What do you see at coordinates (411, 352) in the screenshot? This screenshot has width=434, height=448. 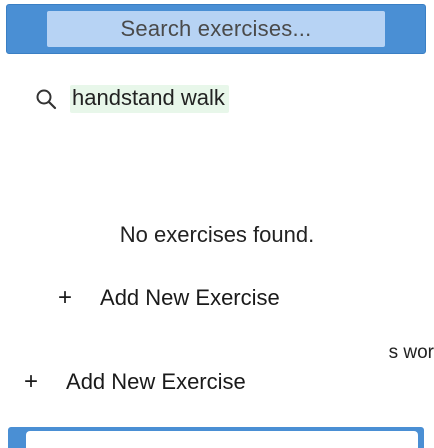 I see `background-clipped-text: s wor` at bounding box center [411, 352].